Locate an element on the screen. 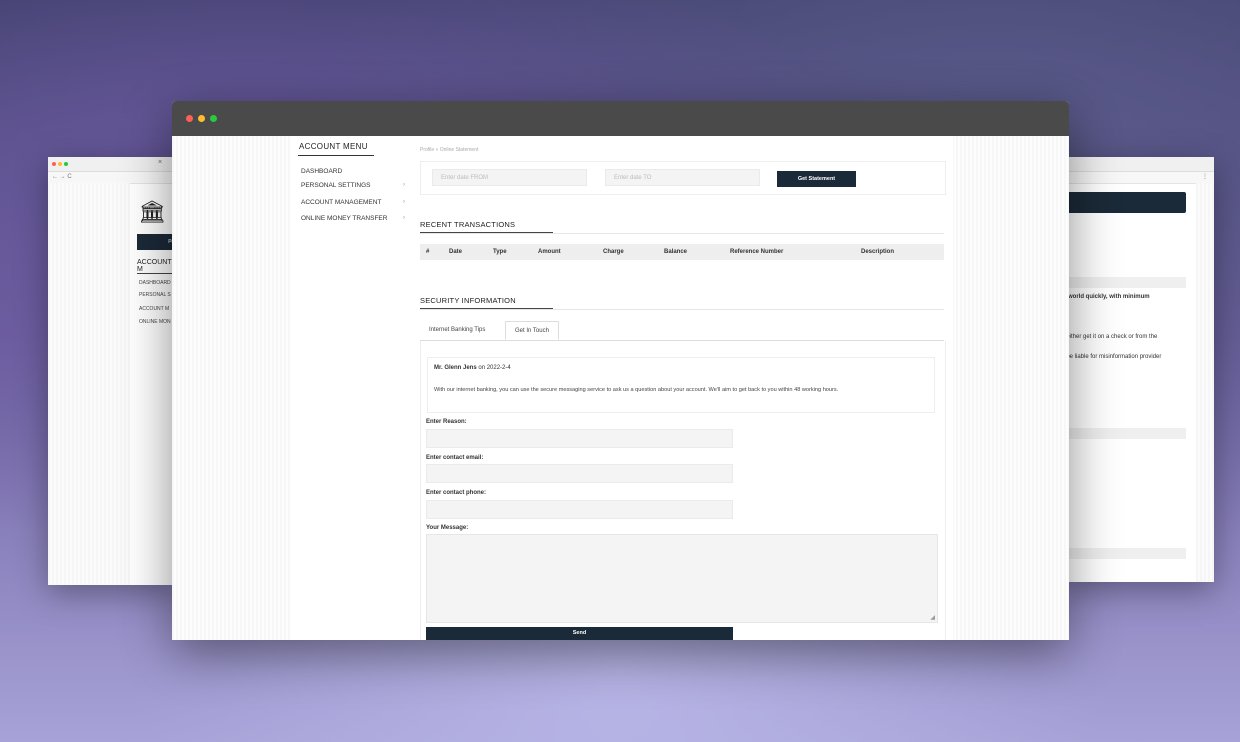  tab-close-icon: × is located at coordinates (160, 162).